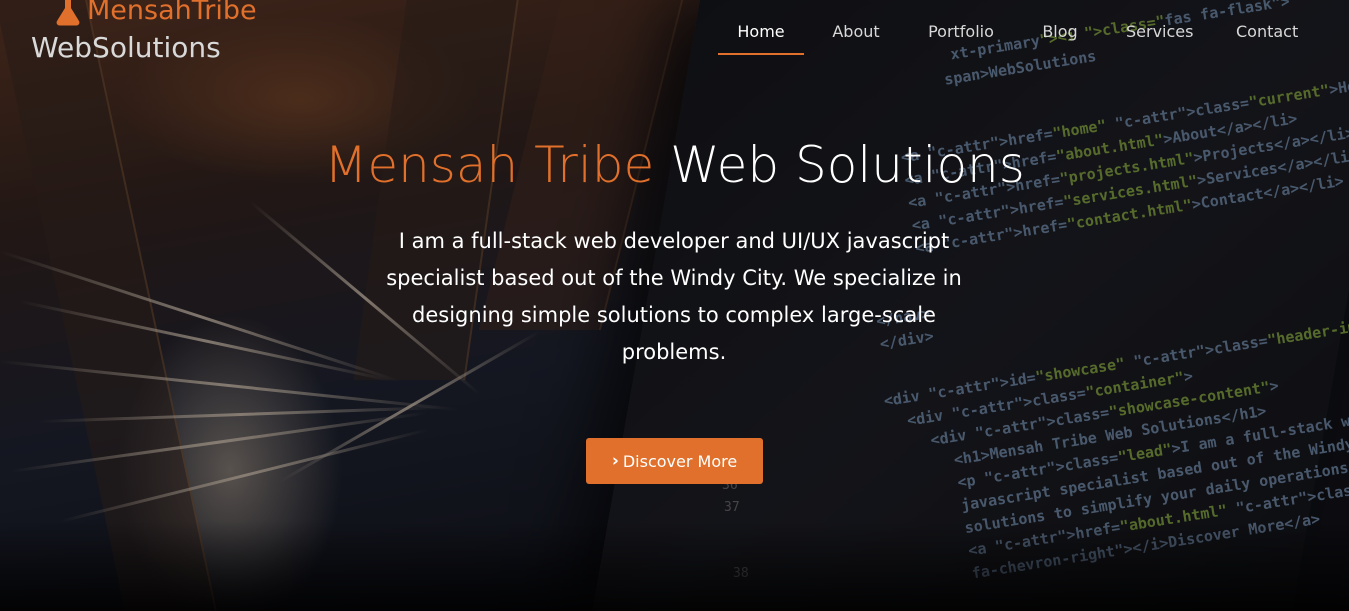  Describe the element at coordinates (1267, 34) in the screenshot. I see `nav-item-contact: Contact` at that location.